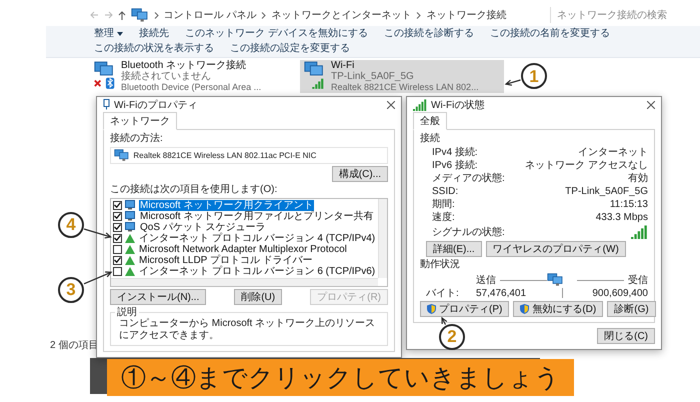 The width and height of the screenshot is (700, 402). What do you see at coordinates (108, 34) in the screenshot?
I see `toolbar-button: 整理` at bounding box center [108, 34].